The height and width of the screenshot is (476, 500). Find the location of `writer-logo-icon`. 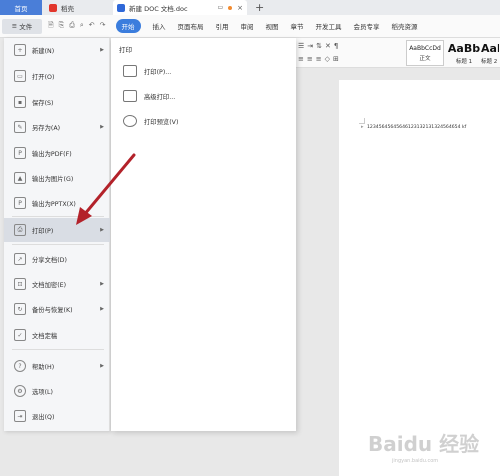

writer-logo-icon is located at coordinates (121, 7).